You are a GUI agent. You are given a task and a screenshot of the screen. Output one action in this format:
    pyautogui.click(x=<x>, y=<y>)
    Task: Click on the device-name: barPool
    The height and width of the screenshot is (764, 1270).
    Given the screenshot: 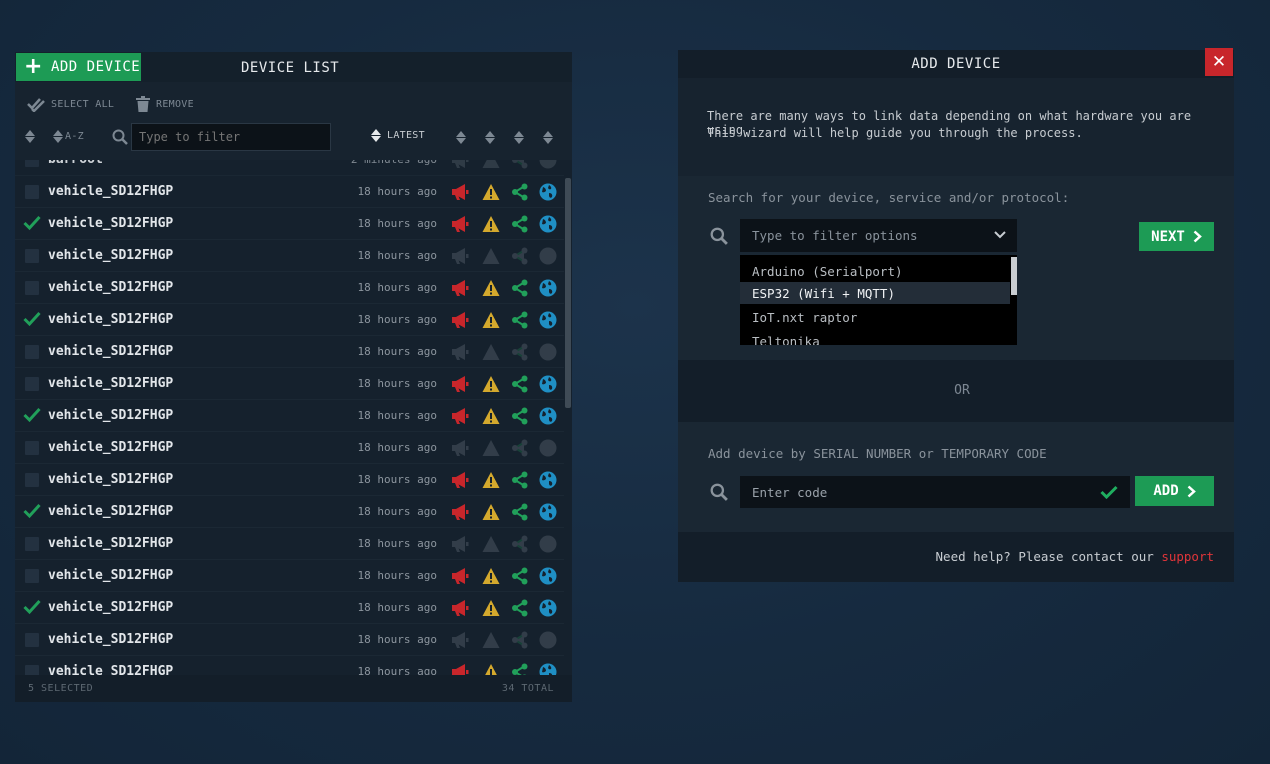 What is the action you would take?
    pyautogui.click(x=75, y=163)
    